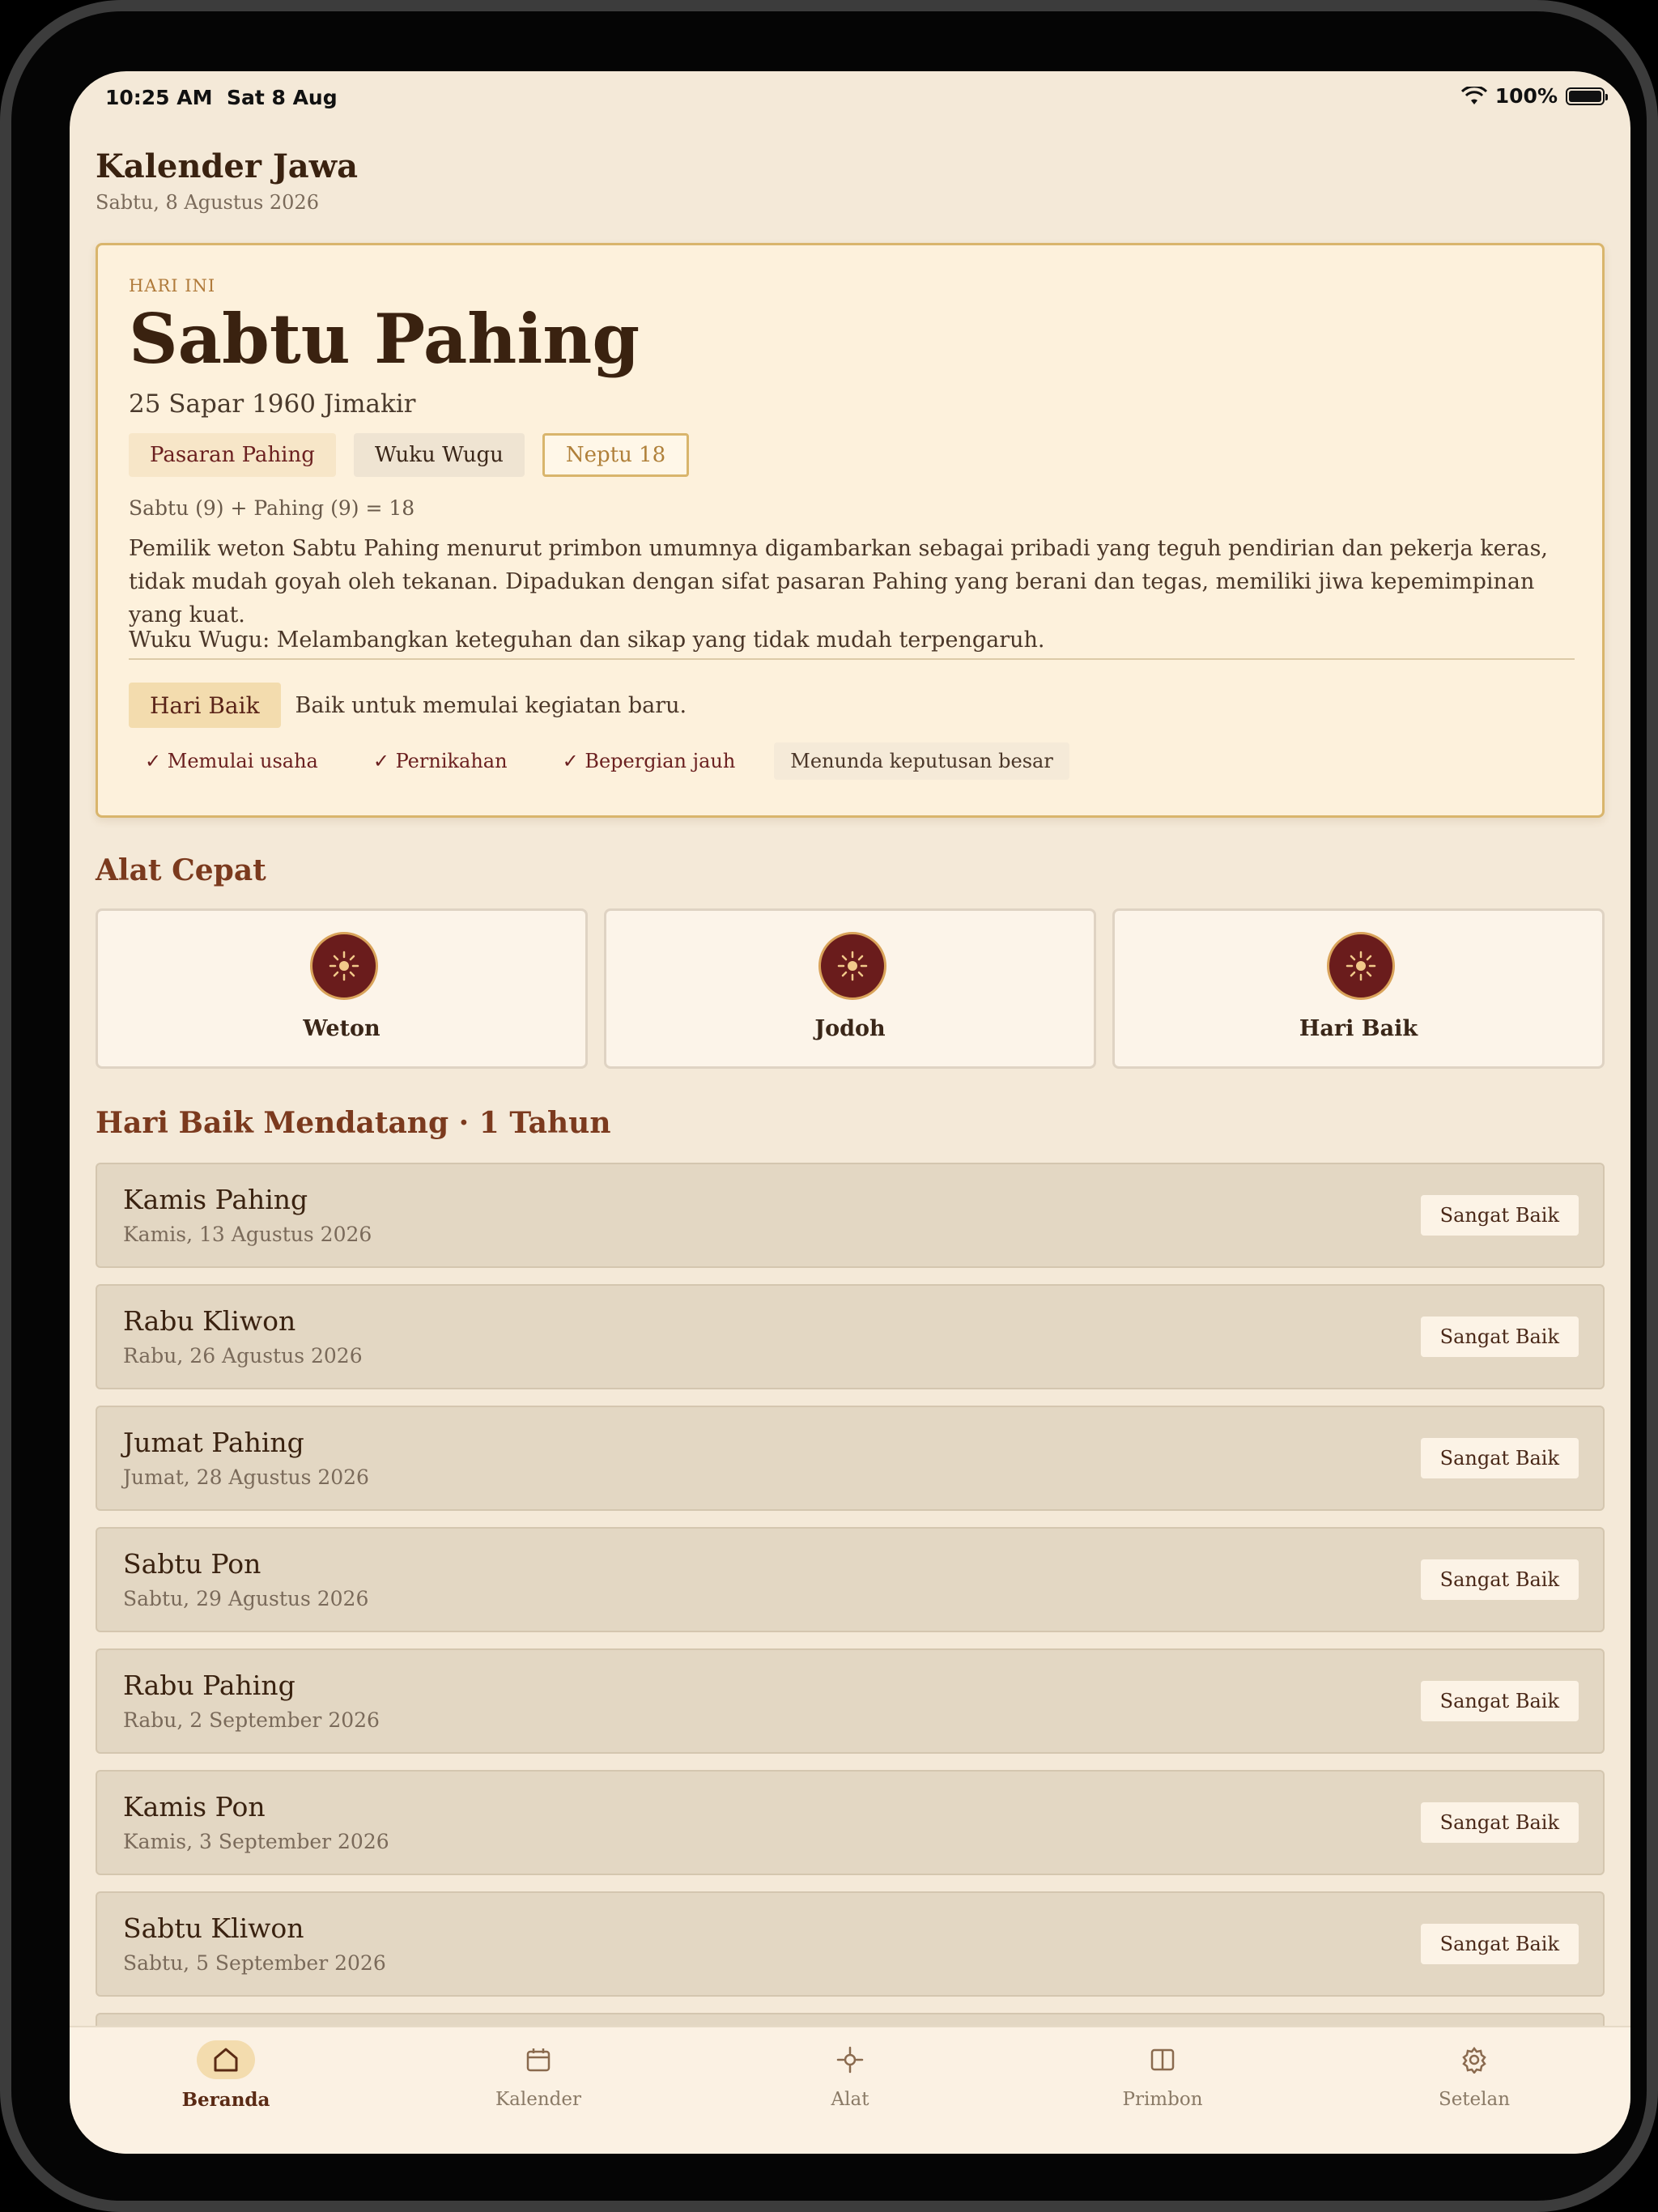 The height and width of the screenshot is (2212, 1658). I want to click on tab-setelan: Setelan, so click(1474, 2076).